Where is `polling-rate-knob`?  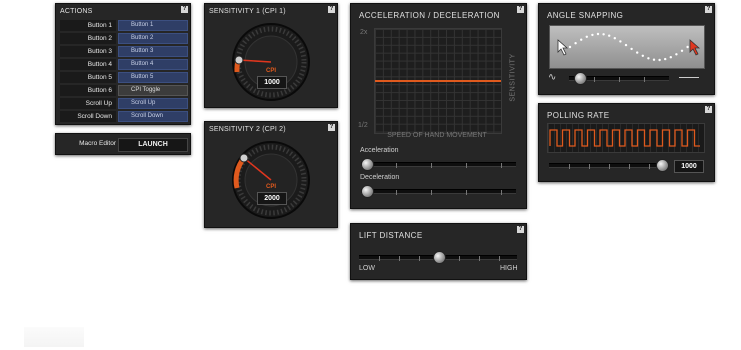
polling-rate-knob is located at coordinates (662, 165).